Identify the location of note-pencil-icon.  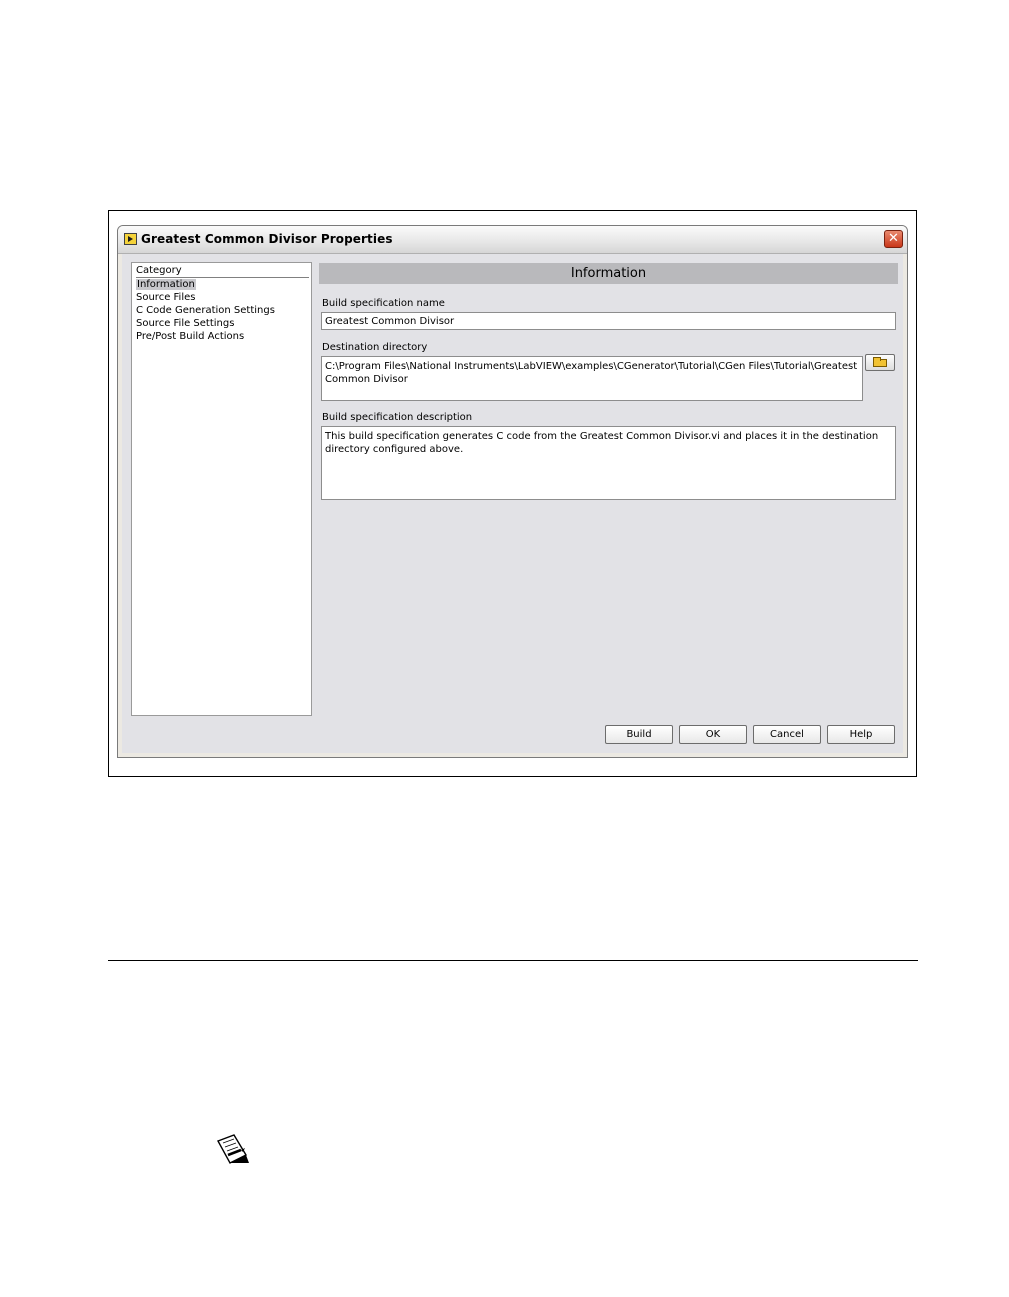
(232, 1149).